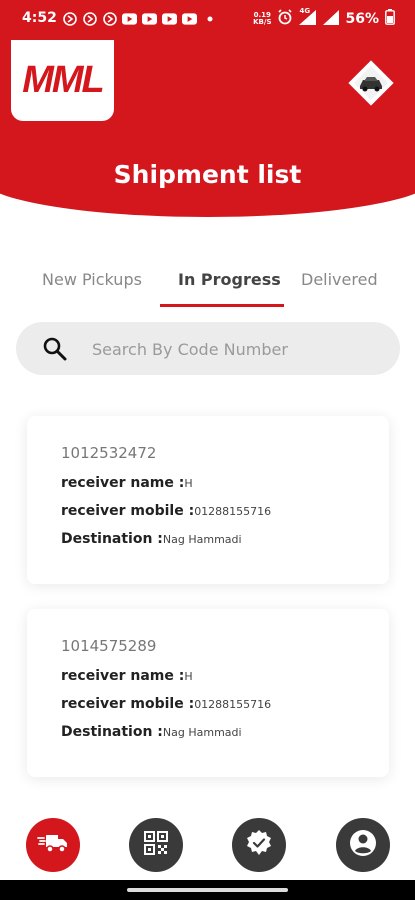 This screenshot has height=900, width=415. I want to click on notification-icons, so click(139, 18).